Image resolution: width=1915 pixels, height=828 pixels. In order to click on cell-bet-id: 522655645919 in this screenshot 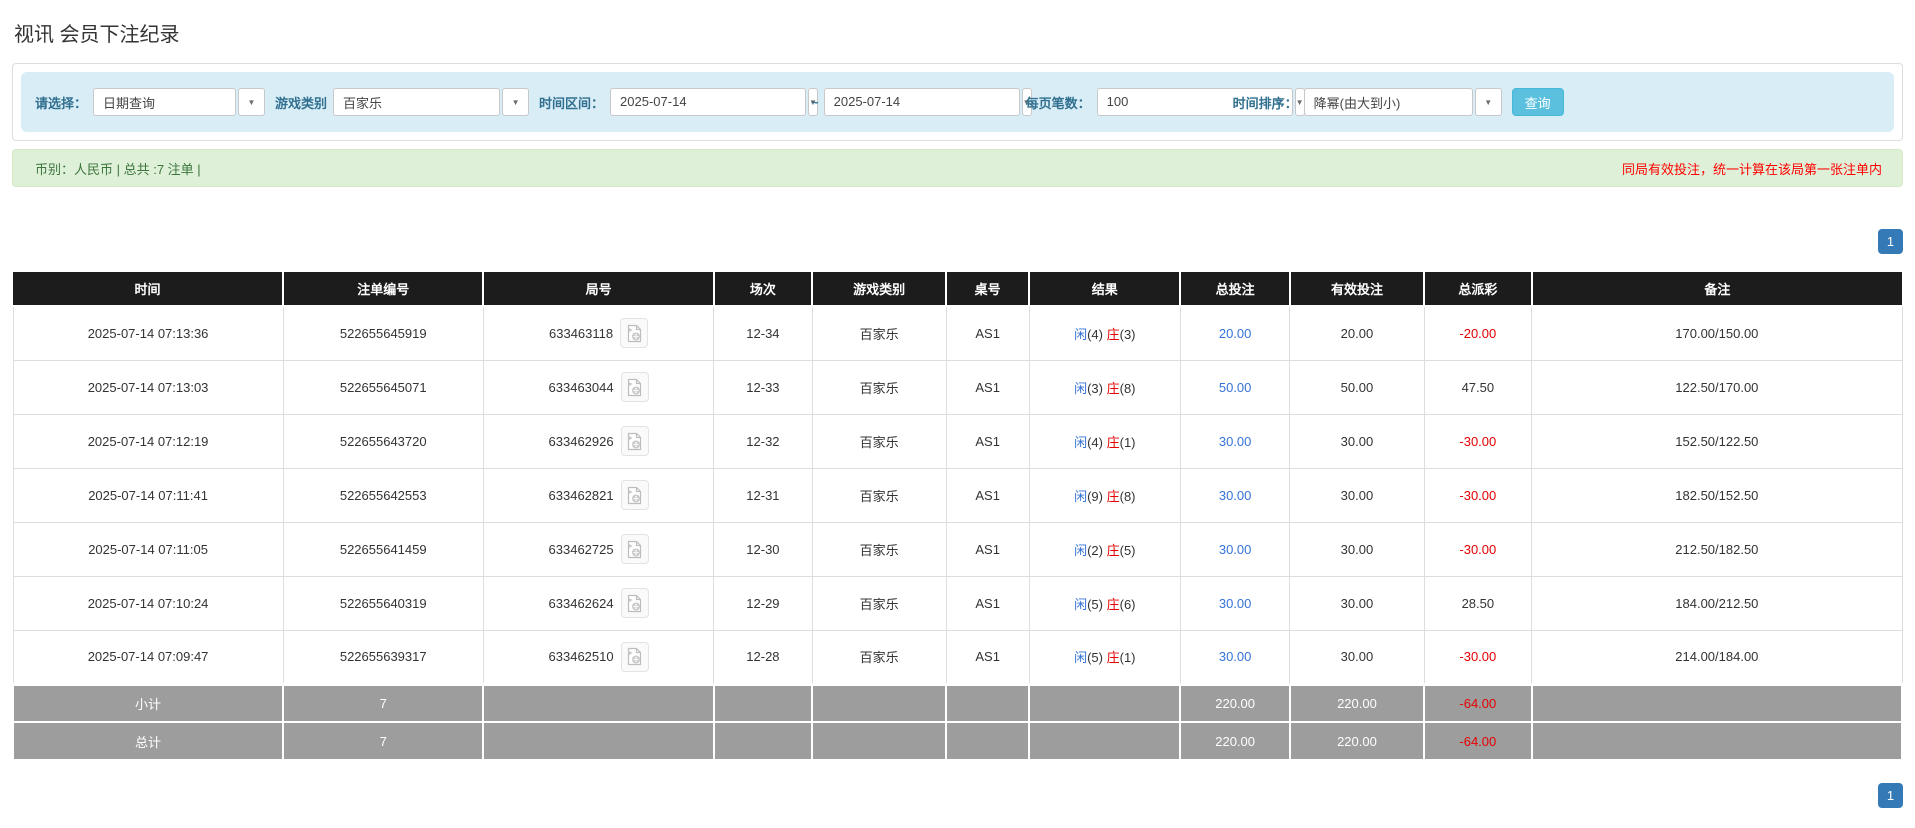, I will do `click(383, 333)`.